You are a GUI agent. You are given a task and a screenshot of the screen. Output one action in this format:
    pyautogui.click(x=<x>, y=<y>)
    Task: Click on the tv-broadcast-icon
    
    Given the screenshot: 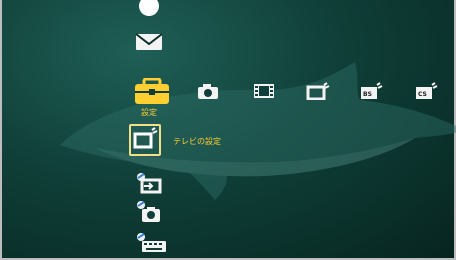 What is the action you would take?
    pyautogui.click(x=318, y=91)
    